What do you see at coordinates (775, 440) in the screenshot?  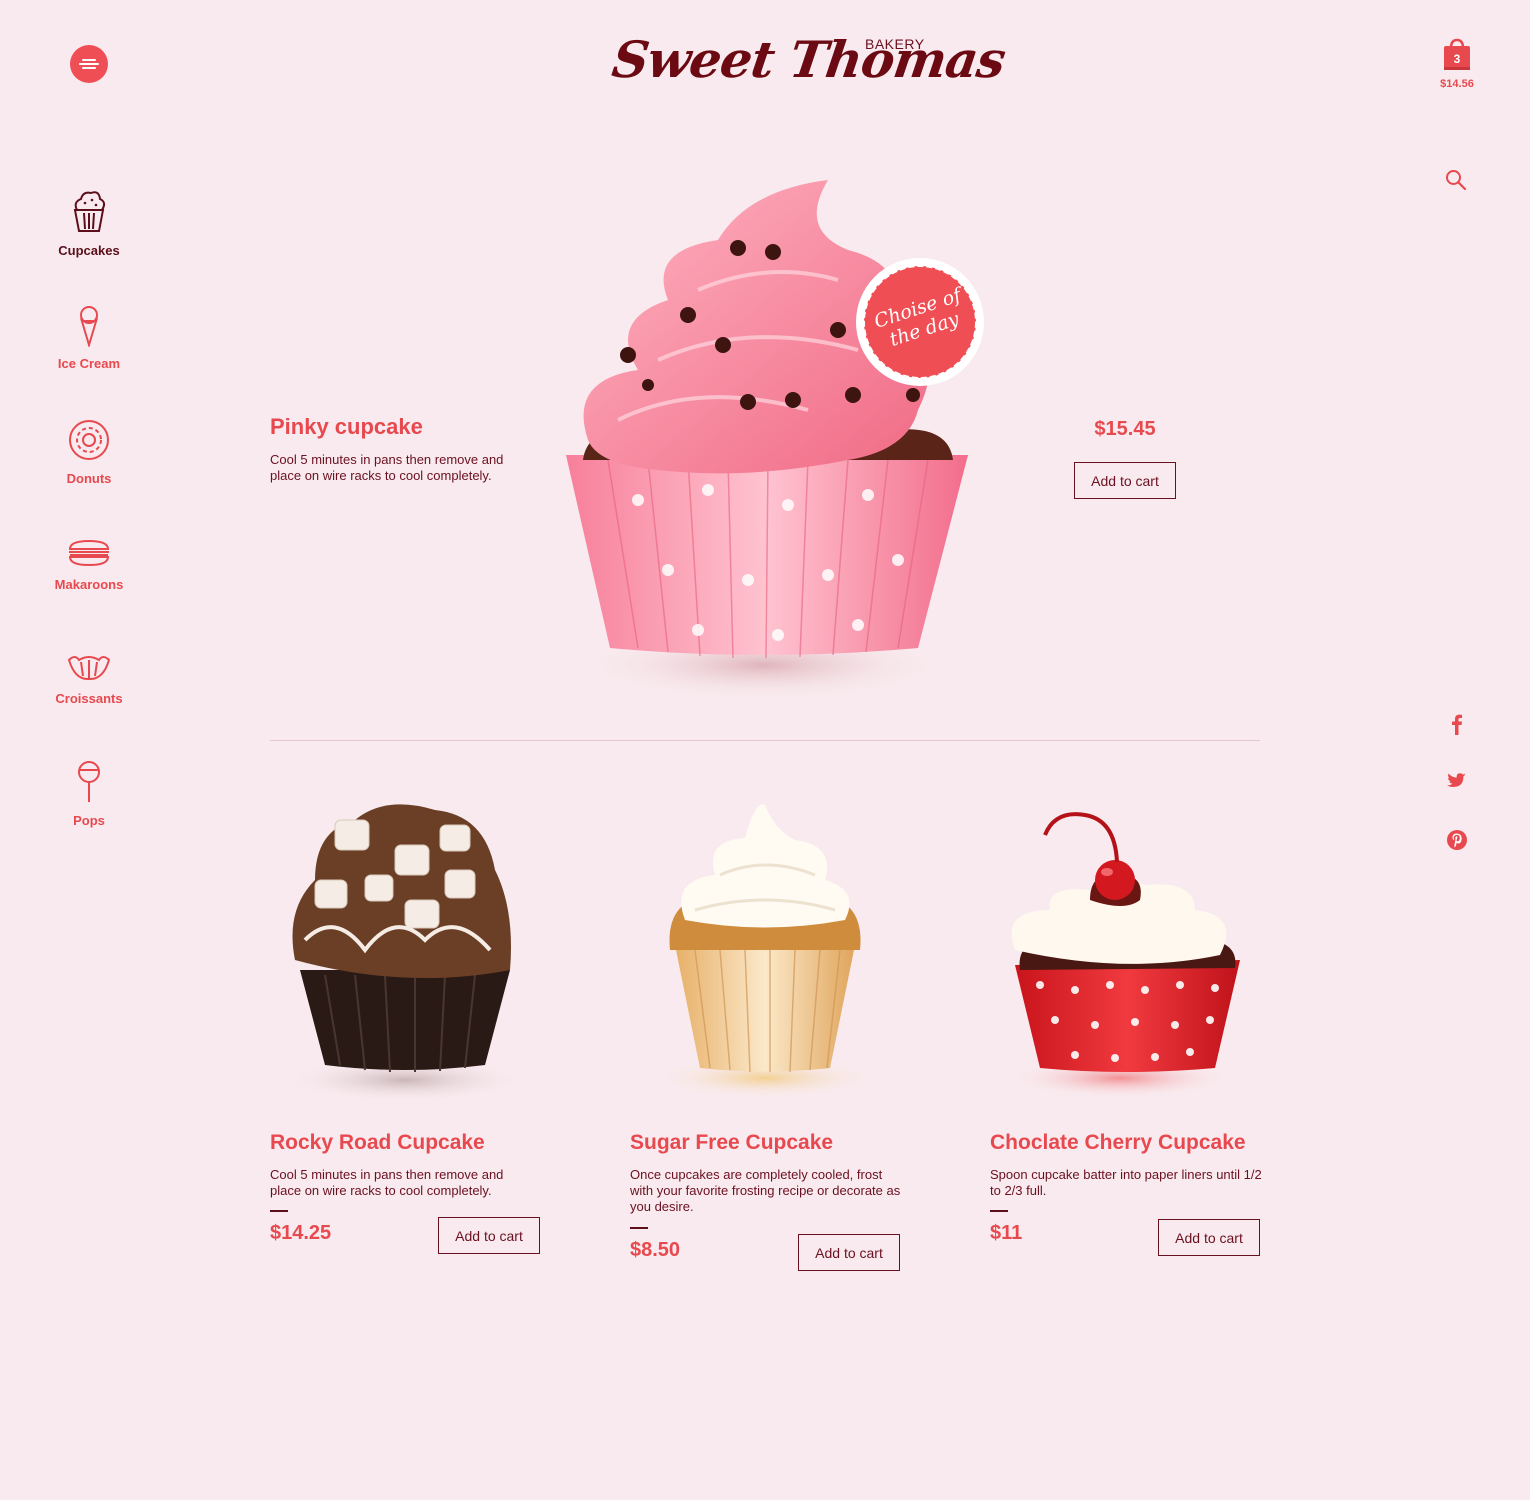 I see `hero-cupcake-image` at bounding box center [775, 440].